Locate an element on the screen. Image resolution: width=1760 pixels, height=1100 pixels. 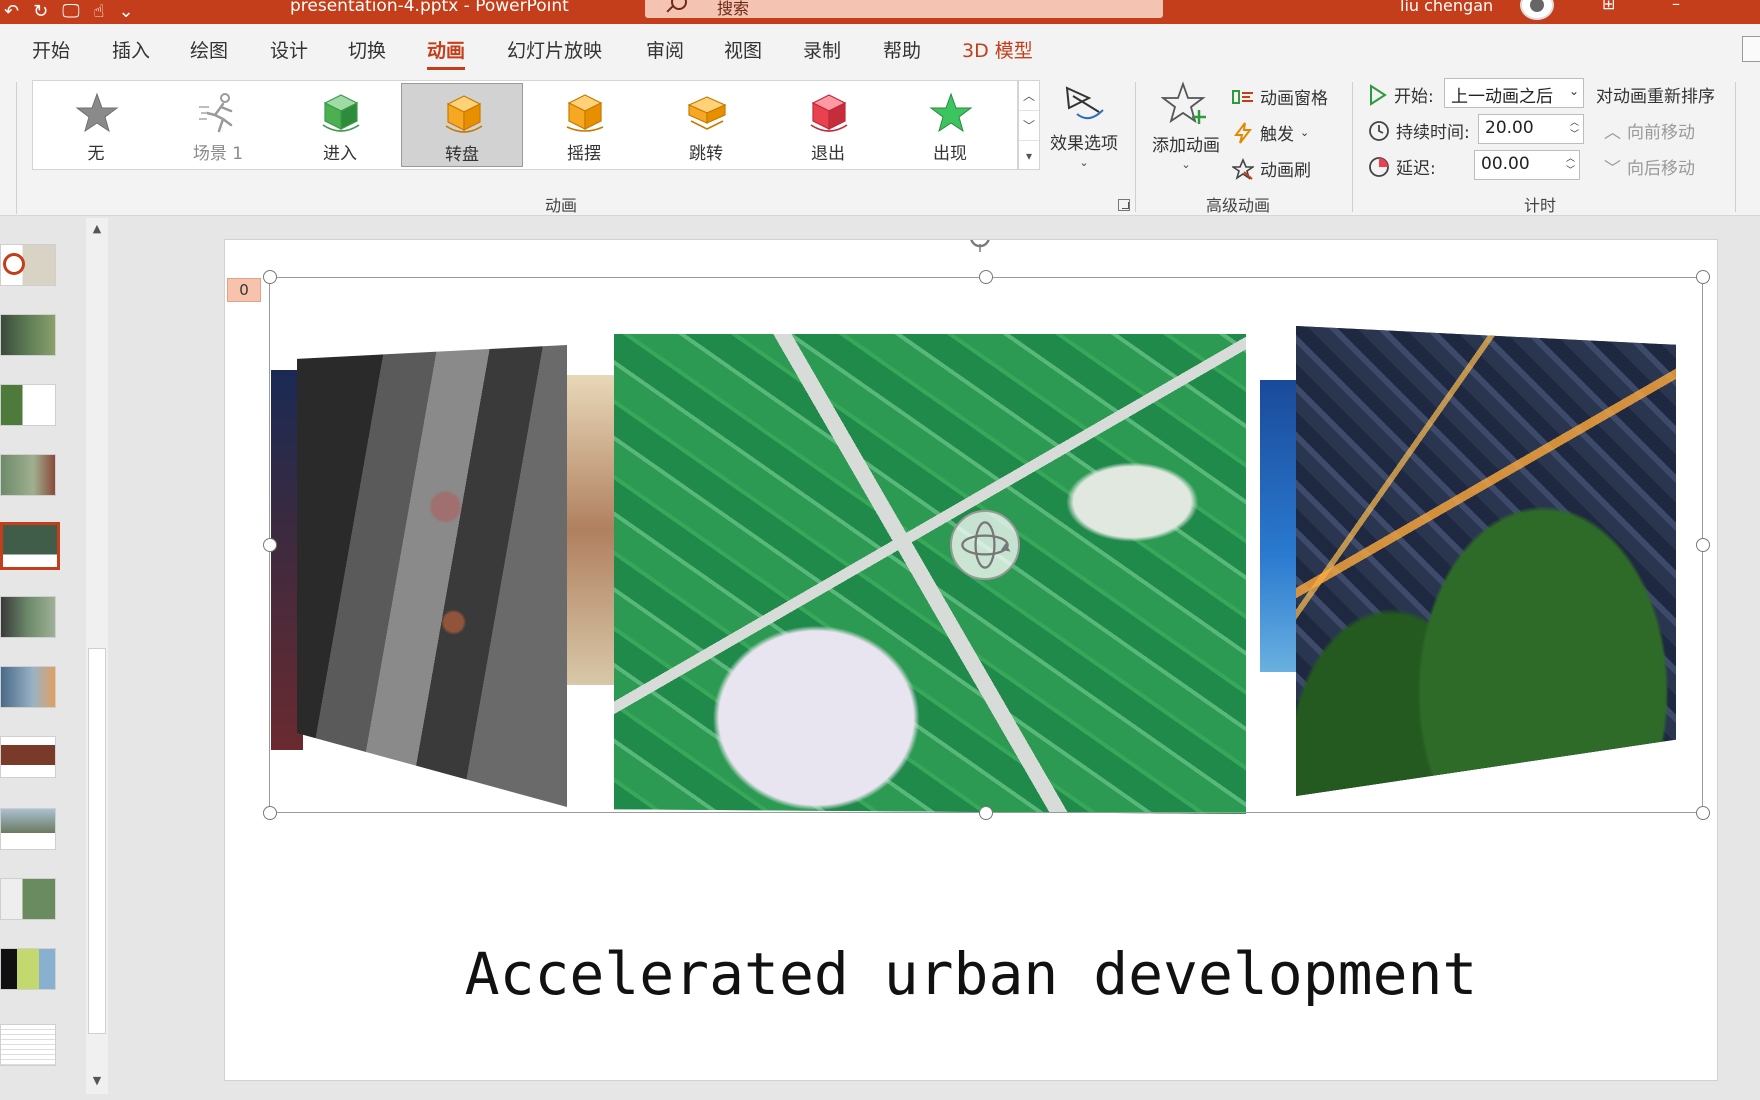
scroll-up-icon: ▲ is located at coordinates (97, 229).